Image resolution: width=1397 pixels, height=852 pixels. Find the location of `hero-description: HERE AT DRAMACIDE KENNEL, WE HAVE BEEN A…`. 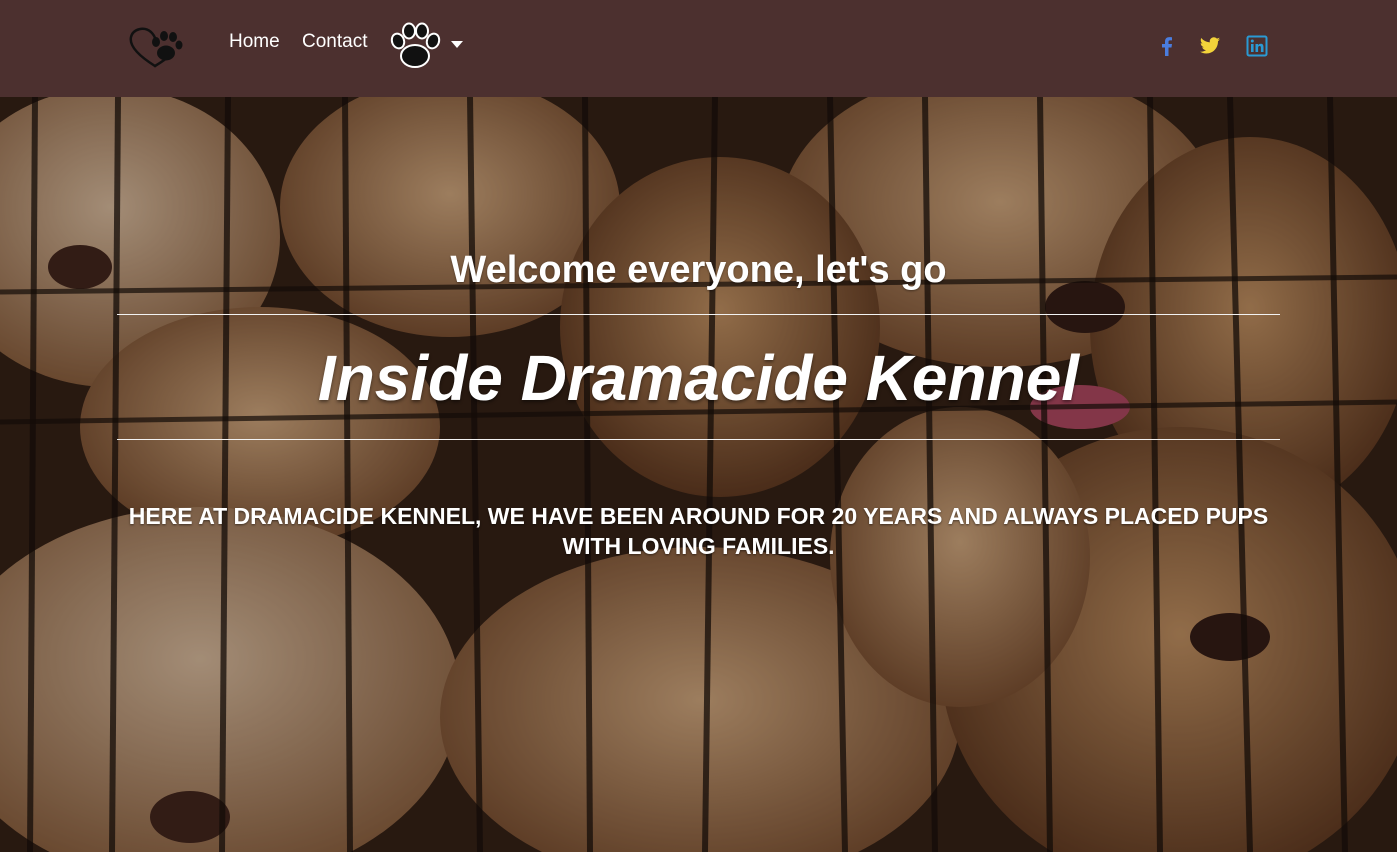

hero-description: HERE AT DRAMACIDE KENNEL, WE HAVE BEEN A… is located at coordinates (698, 531).